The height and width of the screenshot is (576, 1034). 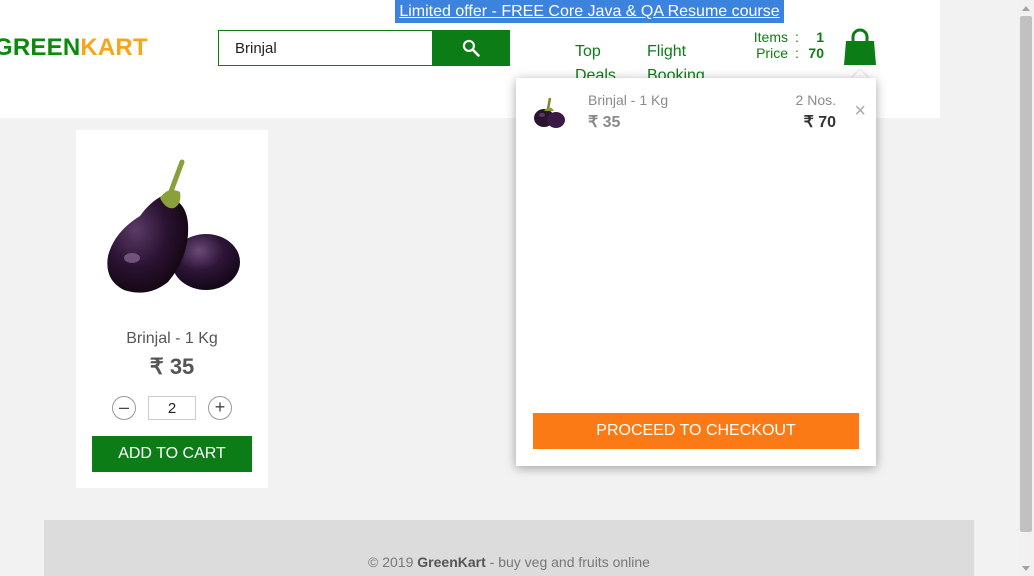 What do you see at coordinates (770, 37) in the screenshot?
I see `cart-items-label: Items` at bounding box center [770, 37].